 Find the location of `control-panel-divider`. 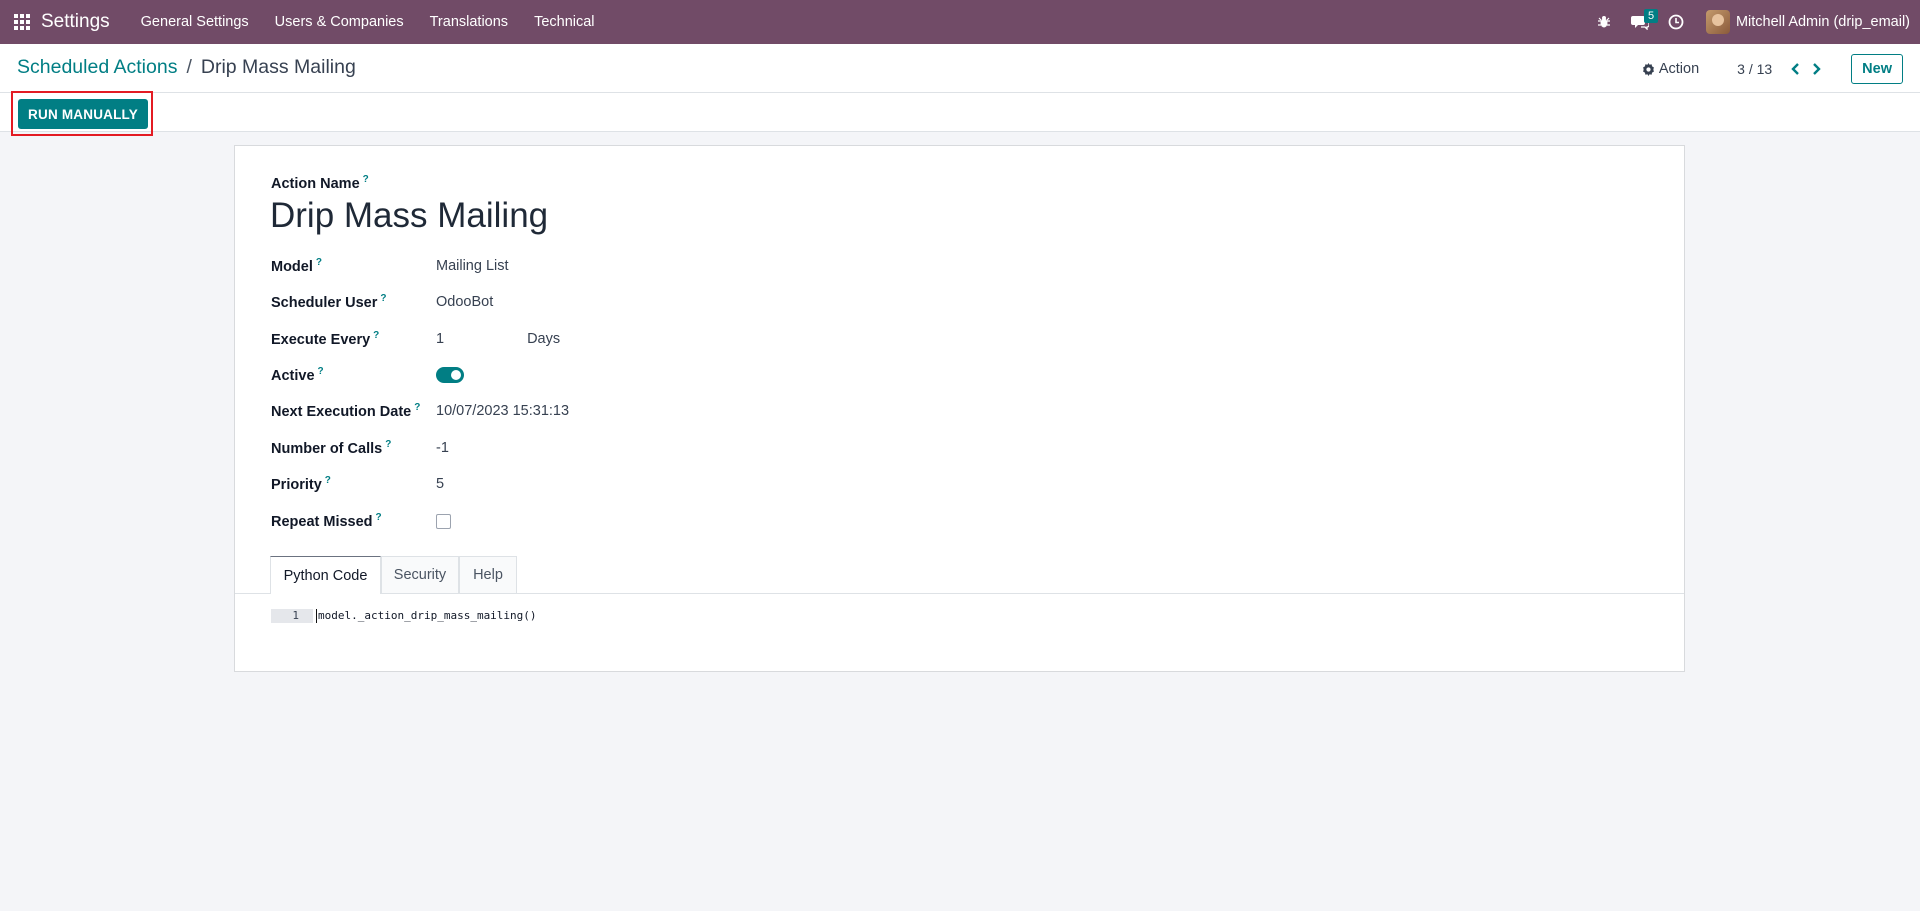

control-panel-divider is located at coordinates (960, 92).